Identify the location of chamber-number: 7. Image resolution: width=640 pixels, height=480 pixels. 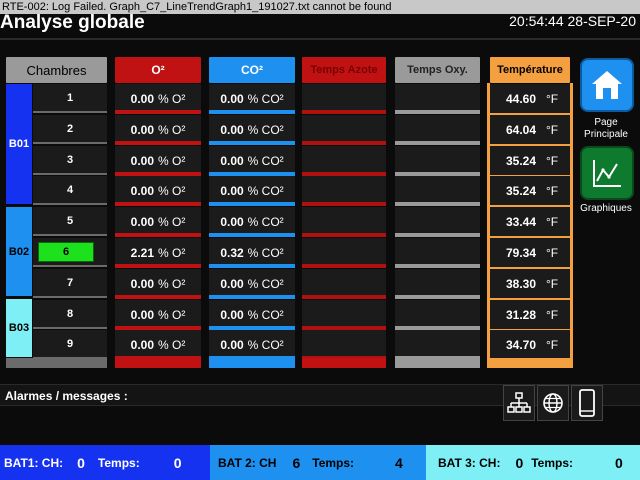
(70, 282).